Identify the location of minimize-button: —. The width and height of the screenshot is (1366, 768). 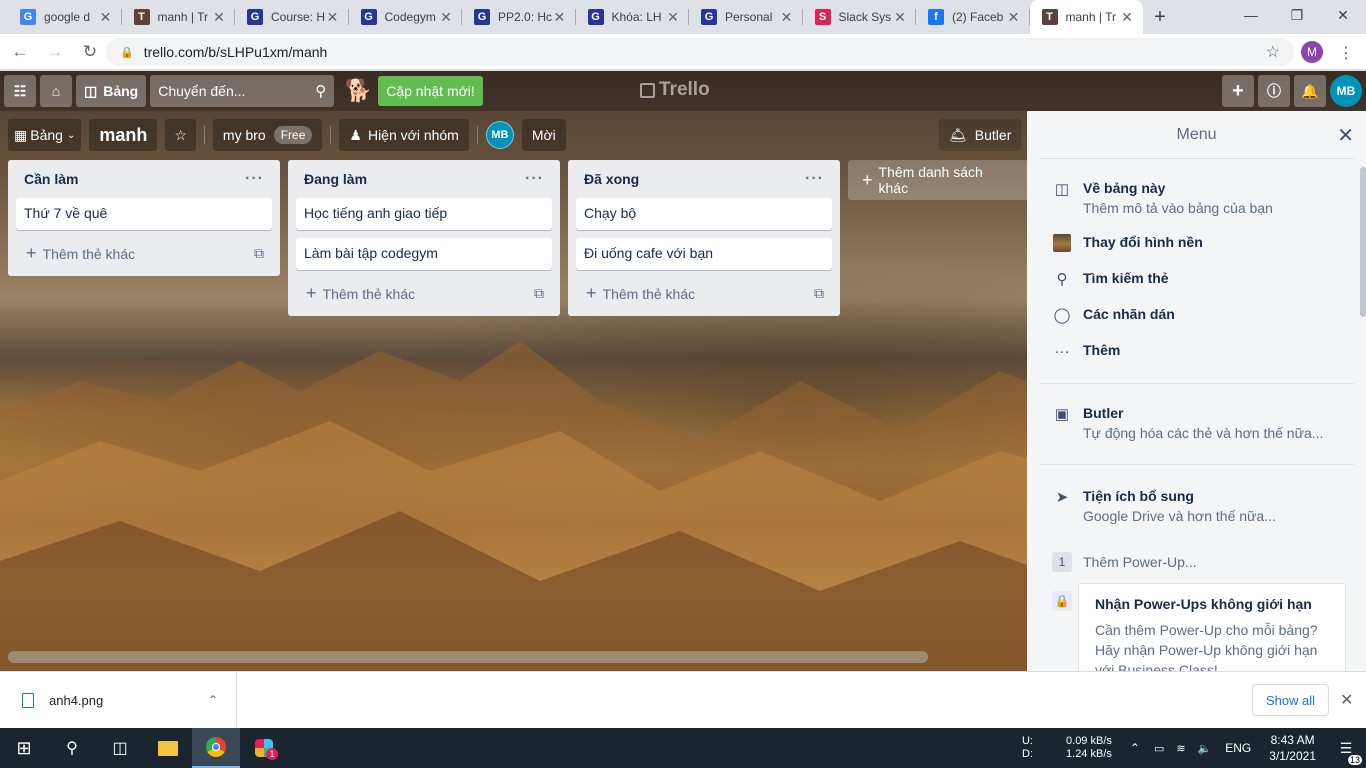
(1251, 15).